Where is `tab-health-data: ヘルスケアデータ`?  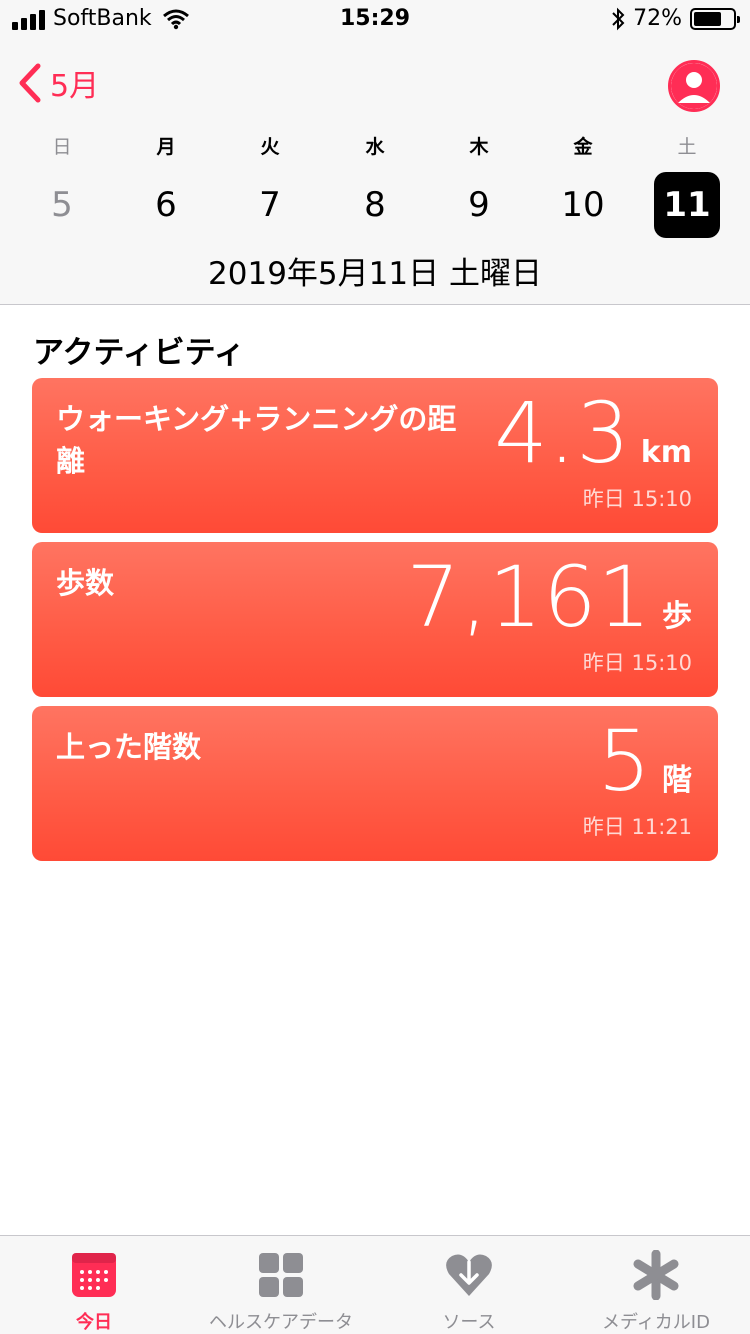
tab-health-data: ヘルスケアデータ is located at coordinates (281, 1285).